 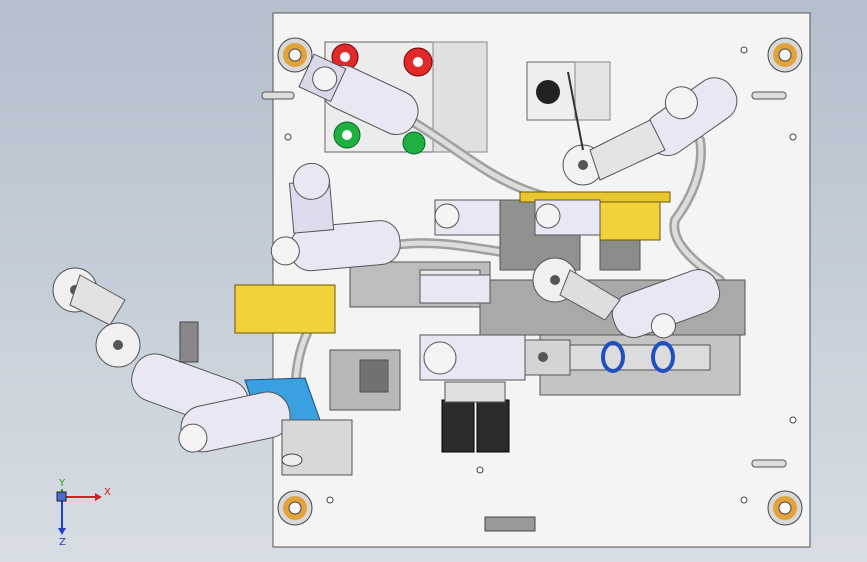 I want to click on triad-y-label: Y, so click(x=62, y=483).